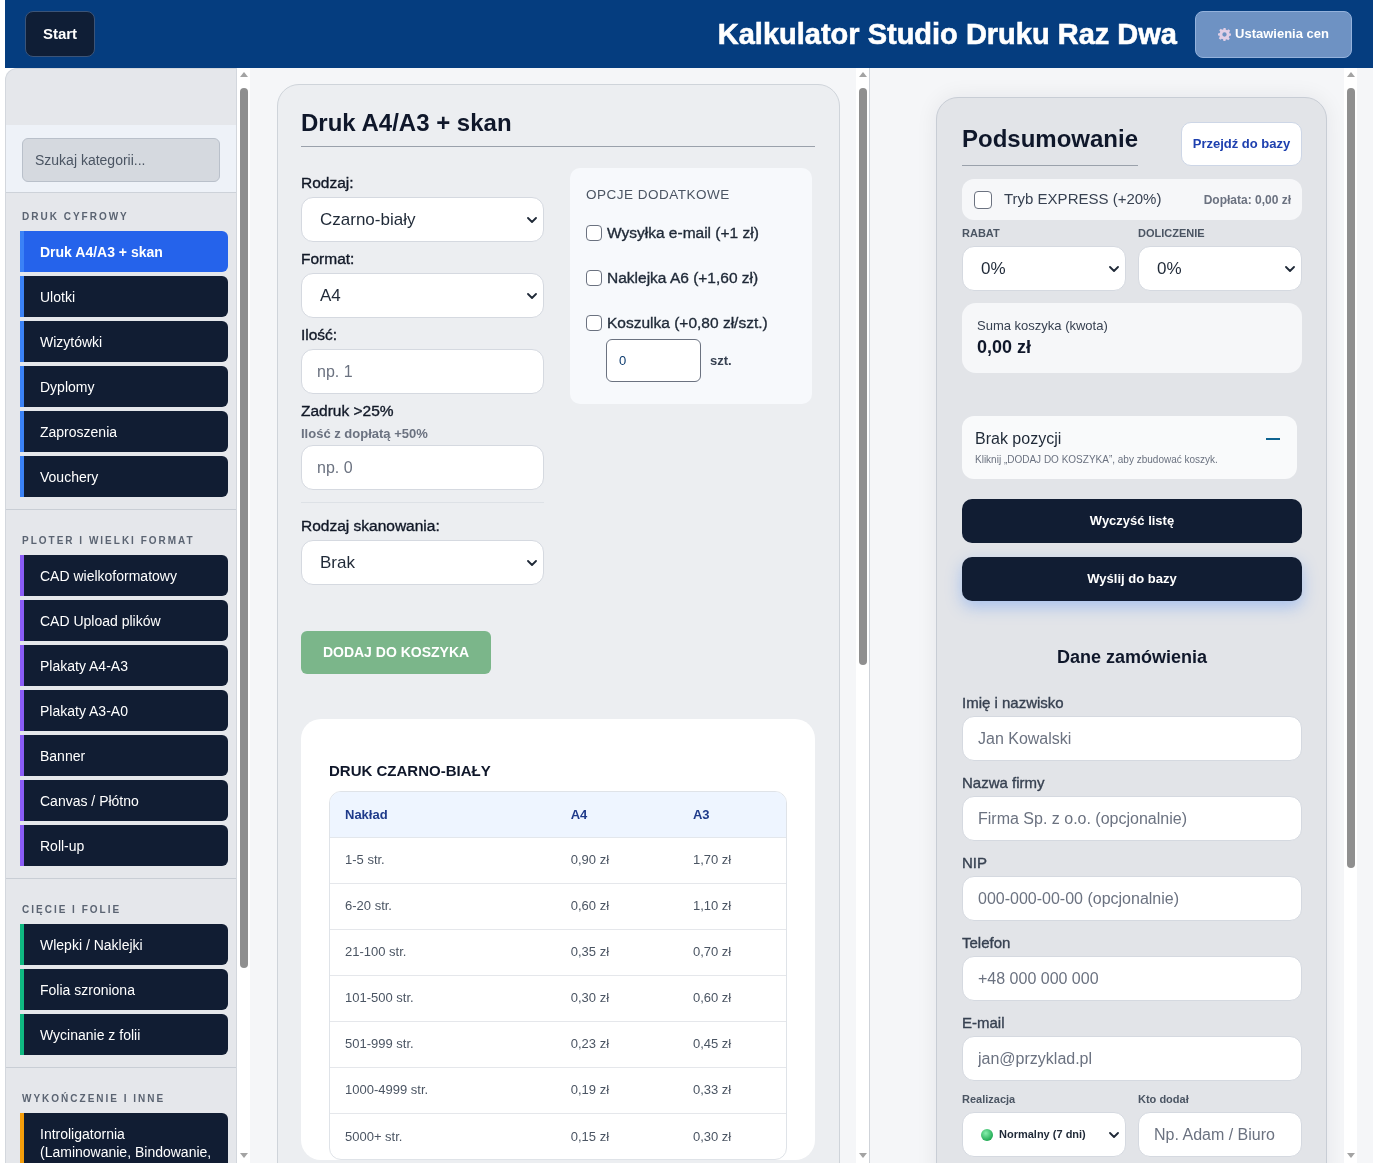 Image resolution: width=1373 pixels, height=1163 pixels. What do you see at coordinates (124, 710) in the screenshot?
I see `sidebar-item: Plakaty A3-A0` at bounding box center [124, 710].